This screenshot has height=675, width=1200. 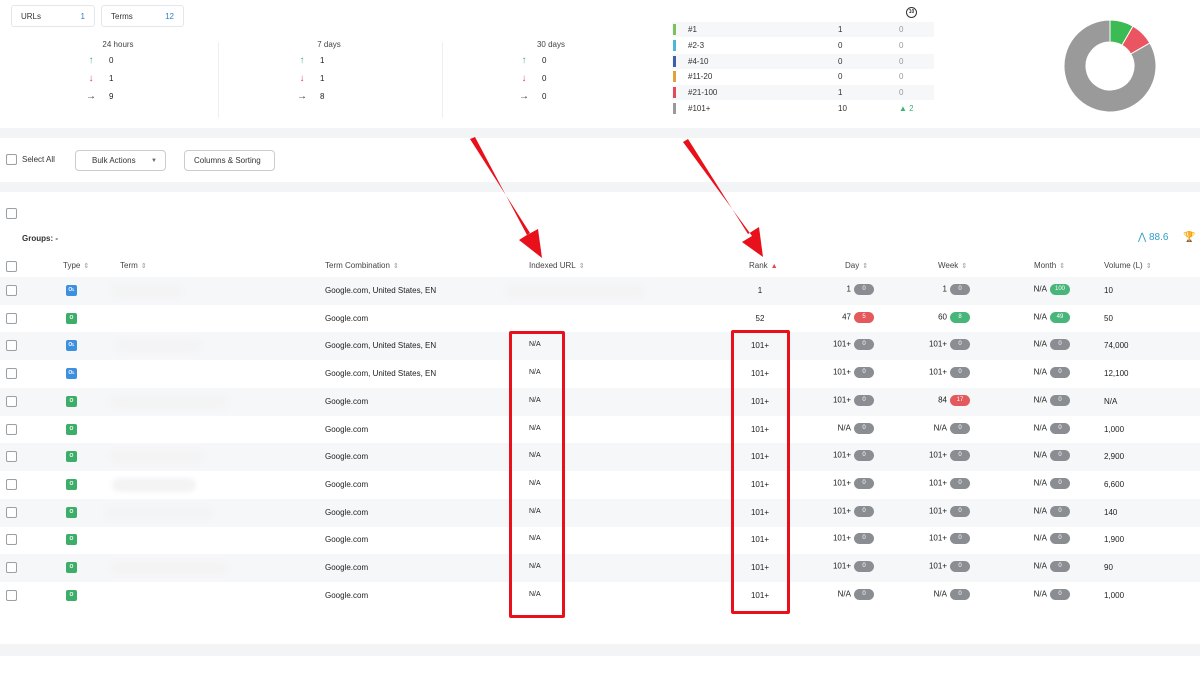 What do you see at coordinates (600, 540) in the screenshot?
I see `table-row: O Google.com N/A 101+ 101+ 0 101+ 0 N/A 0 1,900` at bounding box center [600, 540].